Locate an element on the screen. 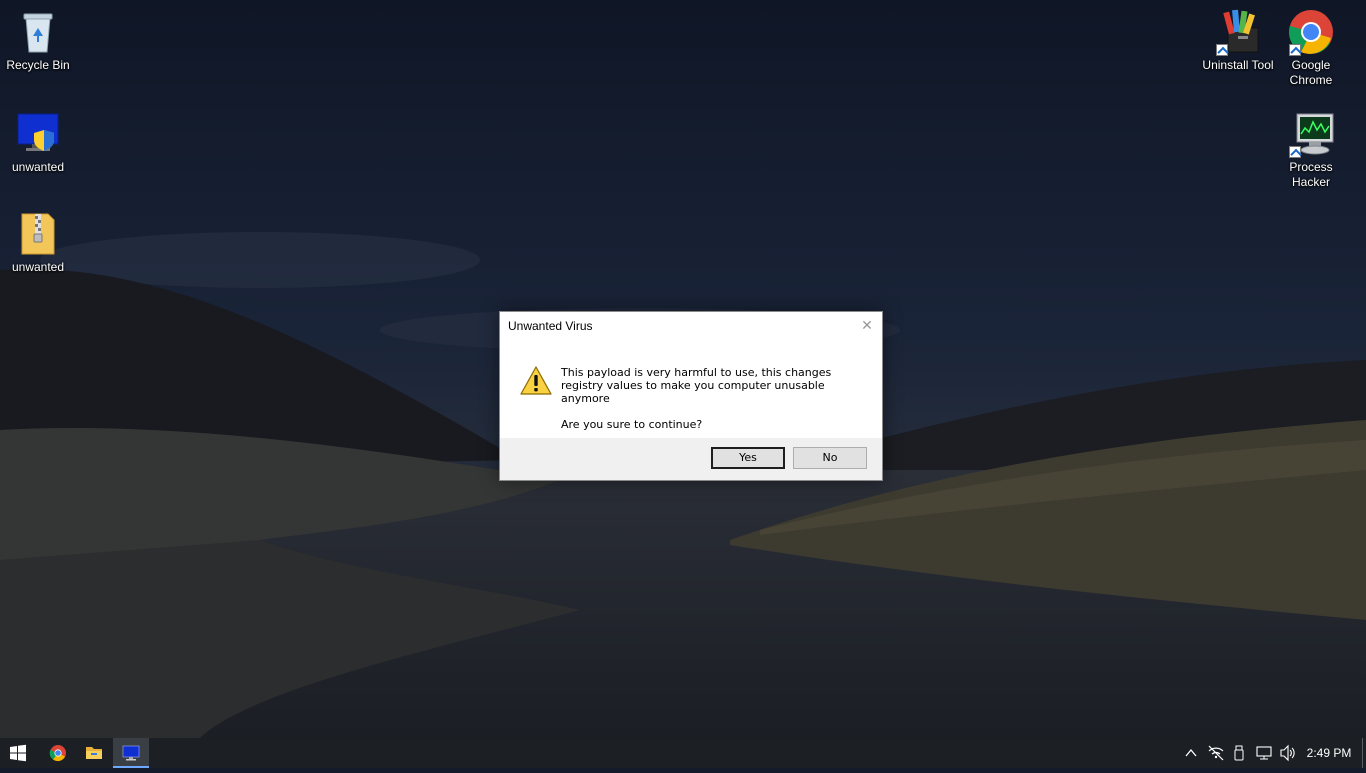 The height and width of the screenshot is (773, 1366). taskbar-unwanted-app is located at coordinates (131, 753).